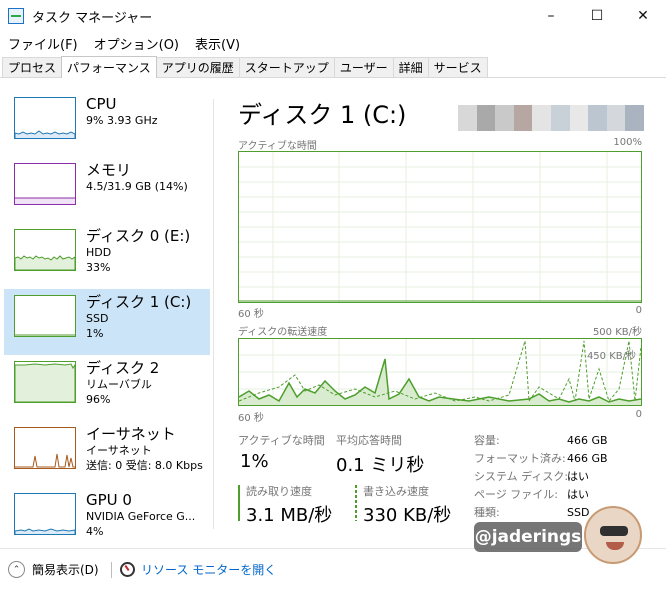  Describe the element at coordinates (95, 333) in the screenshot. I see `sidebar-disk1-usage: 1%` at that location.